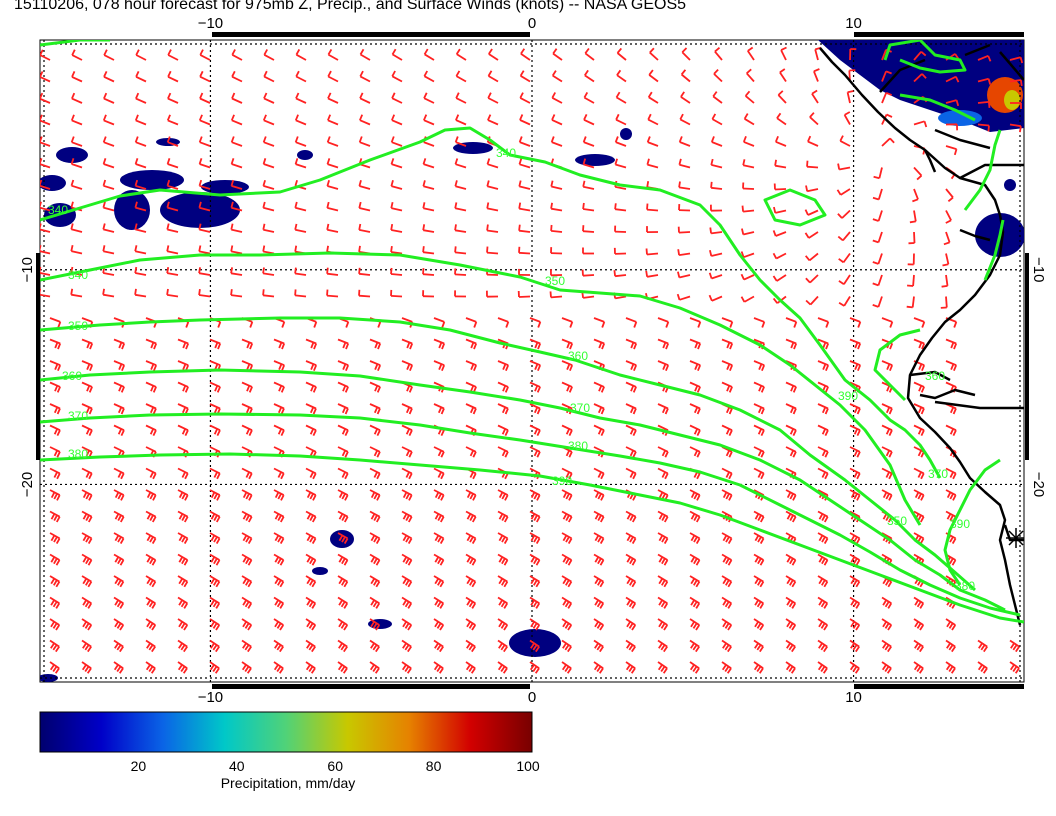 This screenshot has height=816, width=1056. Describe the element at coordinates (1027, 356) in the screenshot. I see `axis-bar-right` at that location.